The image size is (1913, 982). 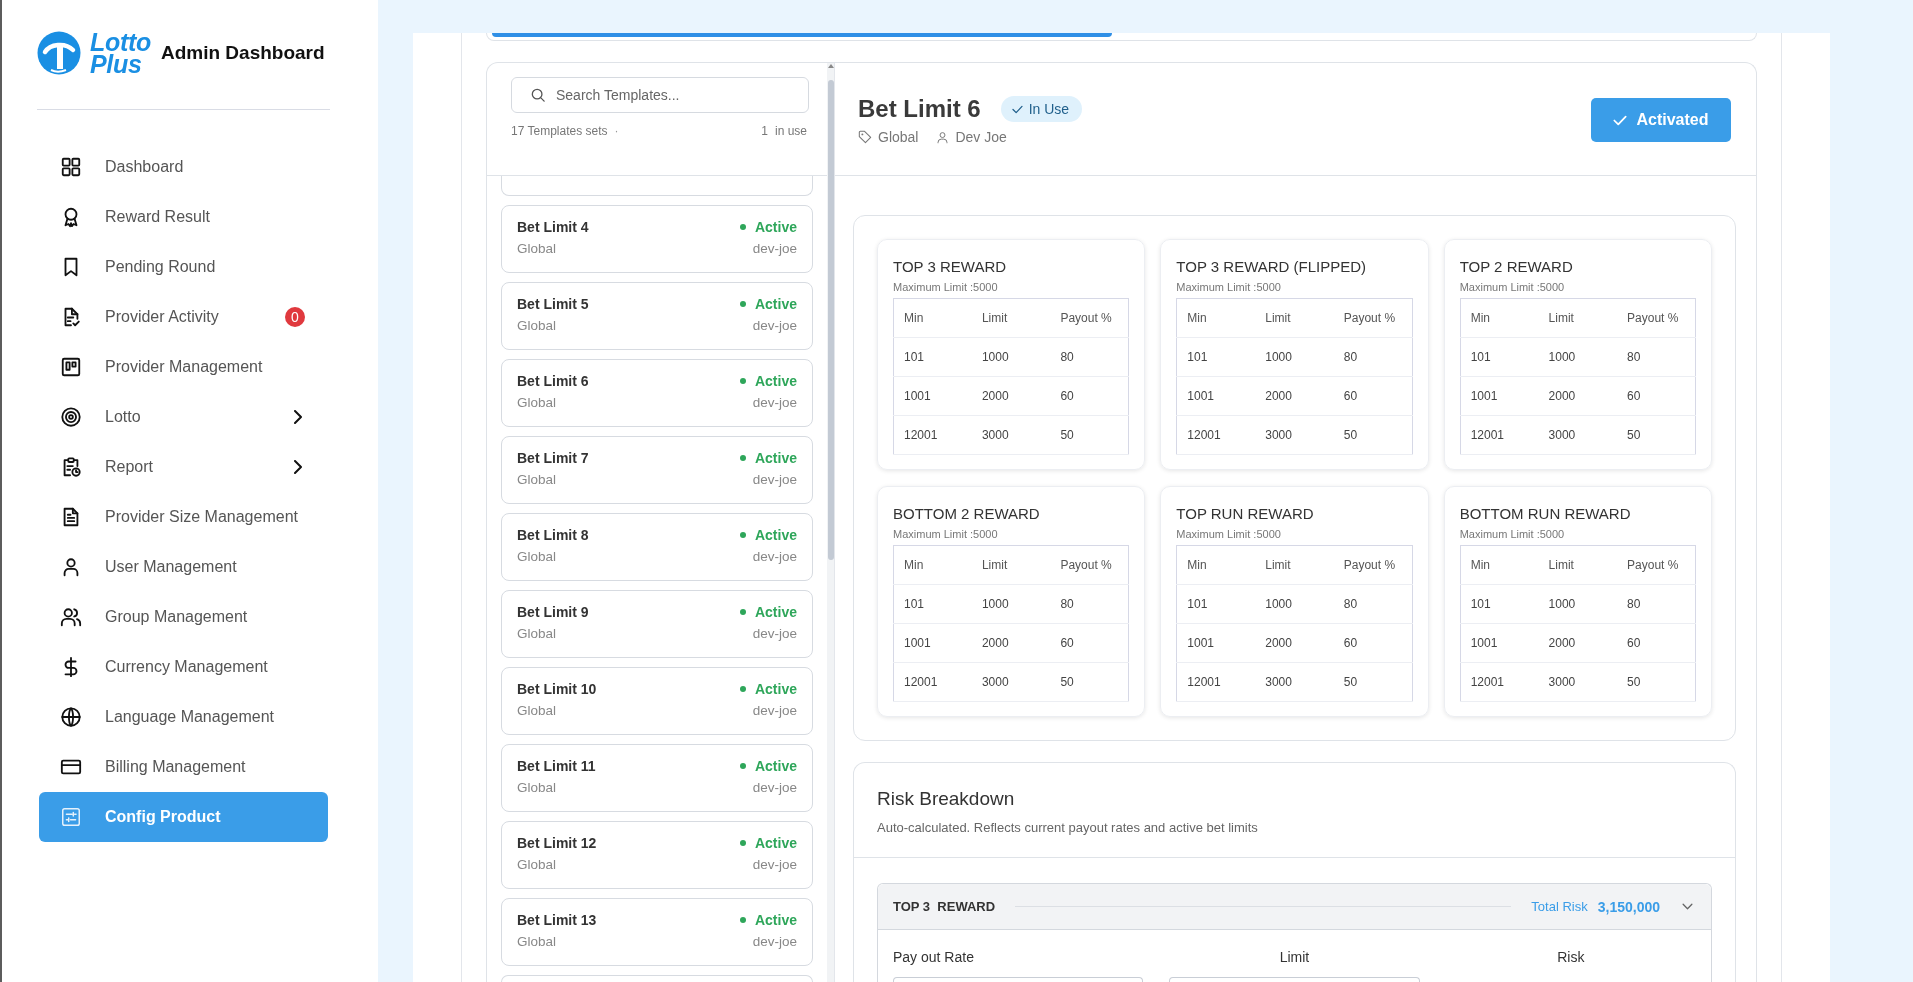 What do you see at coordinates (657, 855) in the screenshot?
I see `template-card: Bet Limit 12 Active Global dev-joe` at bounding box center [657, 855].